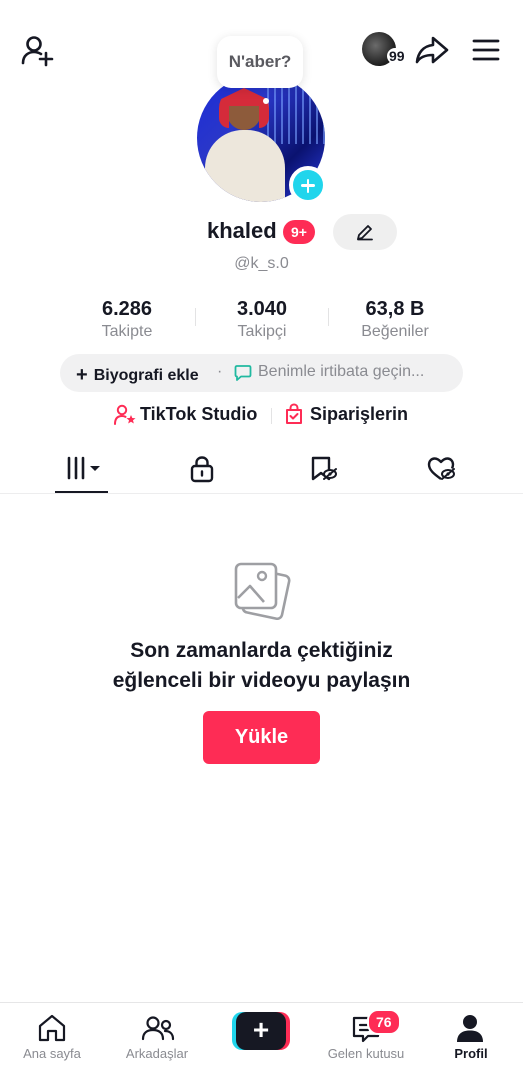 This screenshot has width=523, height=1080. Describe the element at coordinates (384, 1022) in the screenshot. I see `inbox-badge: 76` at that location.